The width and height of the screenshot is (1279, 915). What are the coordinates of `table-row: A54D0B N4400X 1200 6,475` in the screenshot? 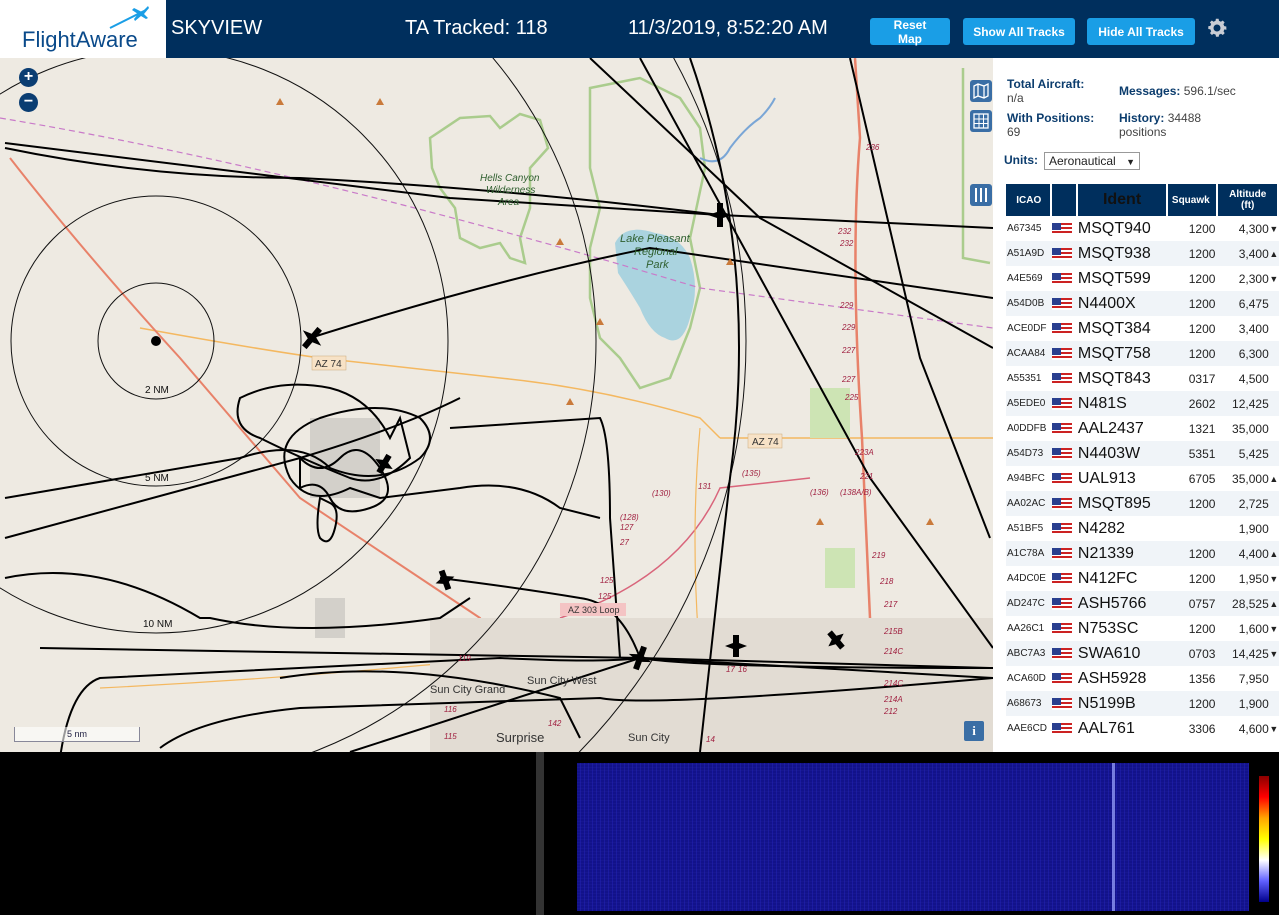 It's located at (1142, 303).